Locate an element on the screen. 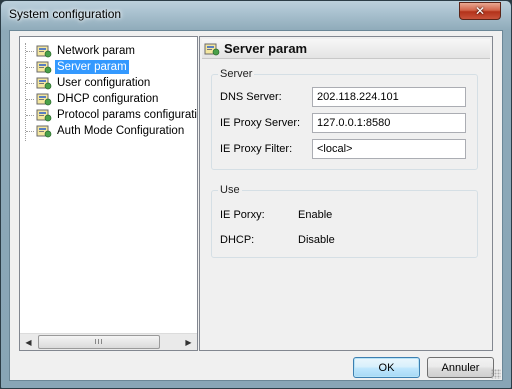 The image size is (512, 389). close-button: ✕ is located at coordinates (480, 11).